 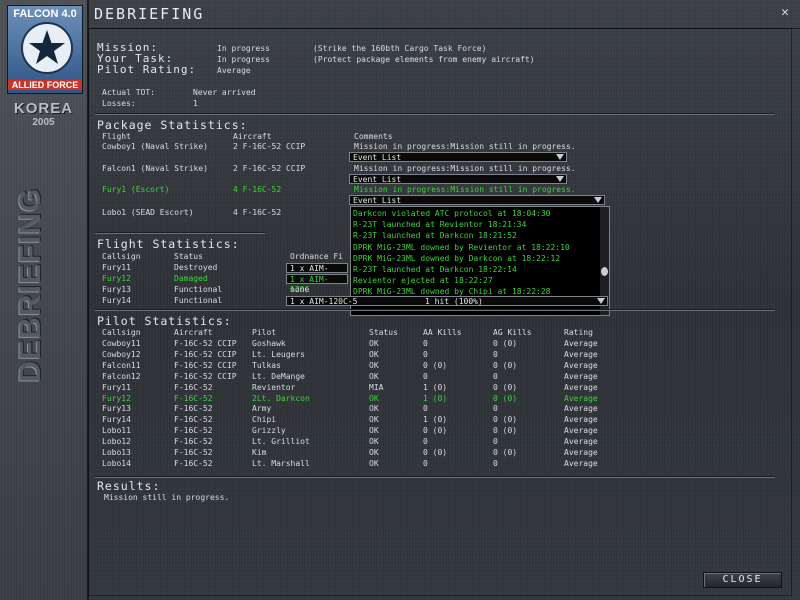 What do you see at coordinates (316, 256) in the screenshot?
I see `flight-header-ordnance: Ordnance Fi` at bounding box center [316, 256].